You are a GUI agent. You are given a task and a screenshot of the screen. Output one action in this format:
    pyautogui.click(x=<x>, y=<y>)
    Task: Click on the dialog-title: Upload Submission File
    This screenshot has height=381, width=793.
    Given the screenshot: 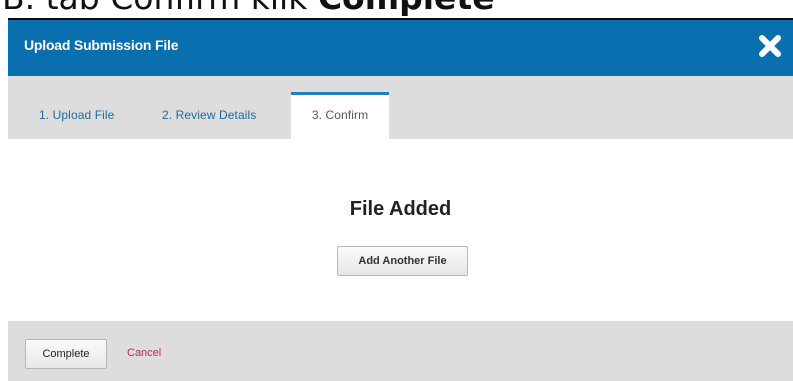 What is the action you would take?
    pyautogui.click(x=101, y=45)
    